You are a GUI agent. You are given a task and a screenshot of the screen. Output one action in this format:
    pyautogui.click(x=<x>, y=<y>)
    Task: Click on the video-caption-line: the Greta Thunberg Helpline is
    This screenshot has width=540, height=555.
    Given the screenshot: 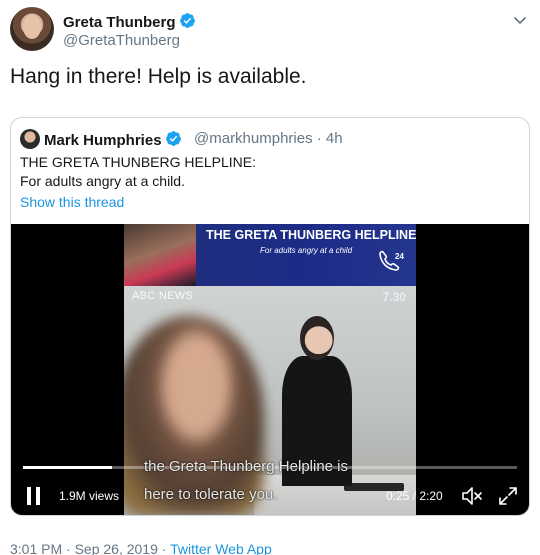 What is the action you would take?
    pyautogui.click(x=246, y=466)
    